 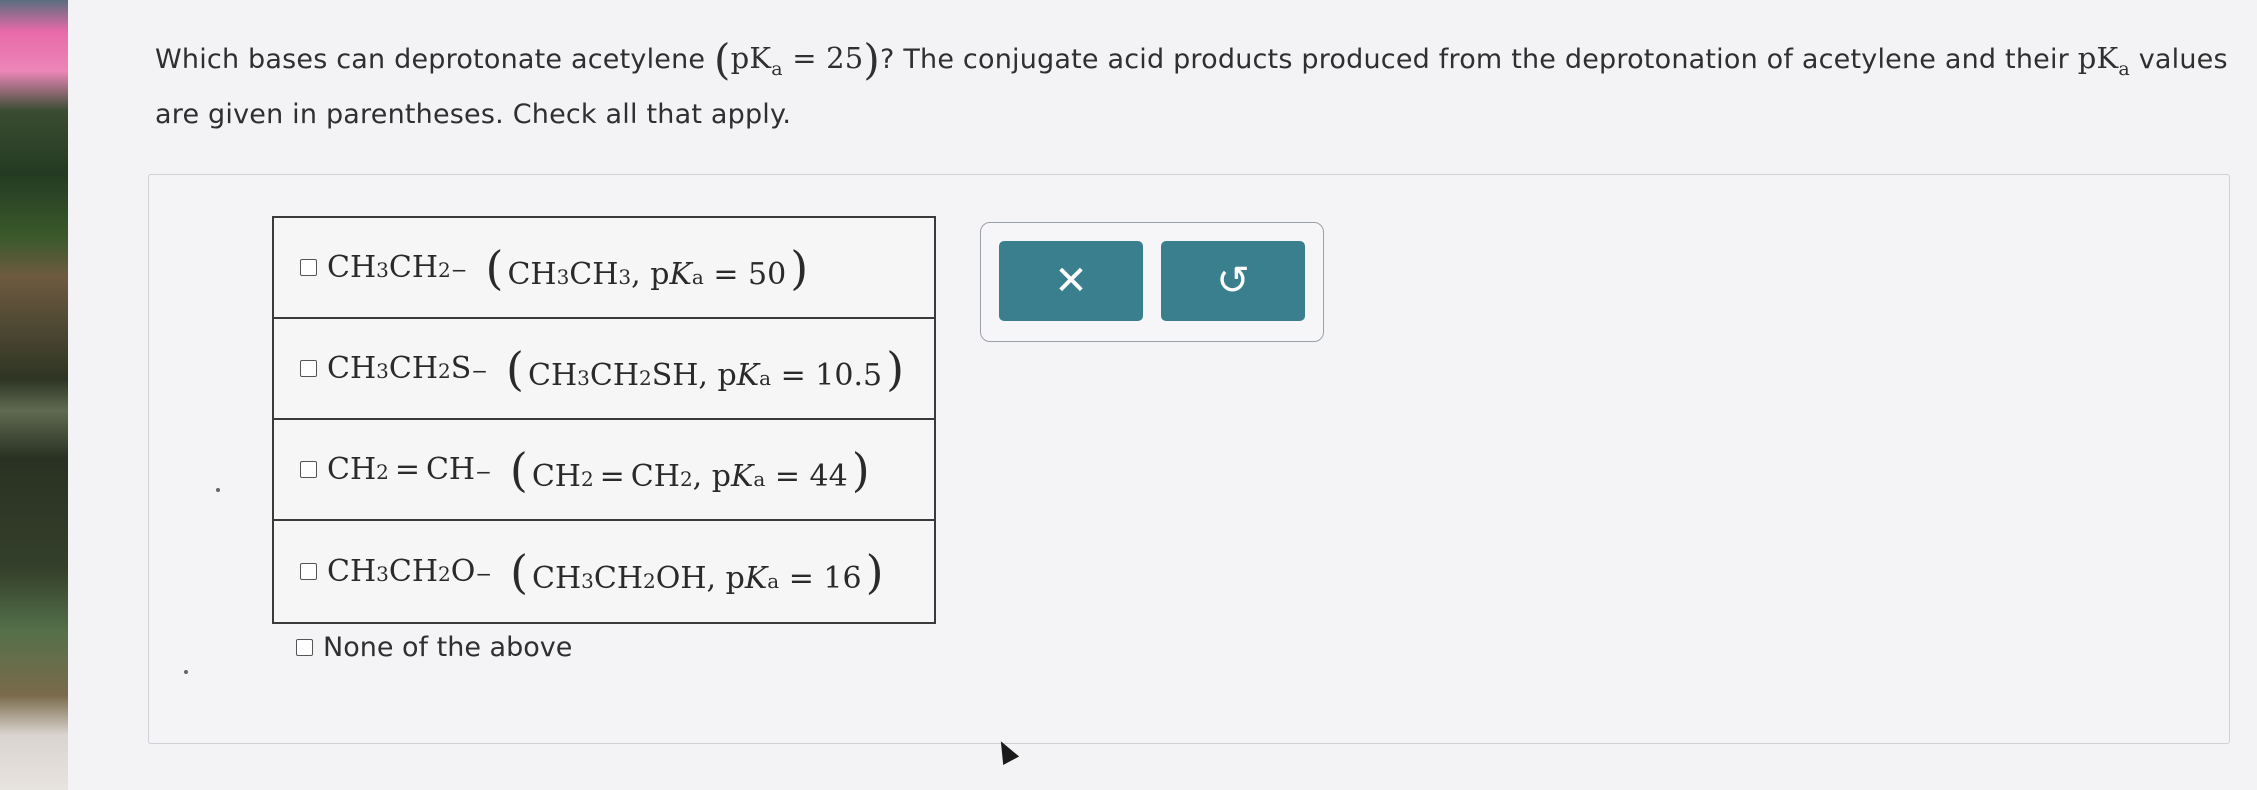 I want to click on acetylene-pka: (pKa = 25), so click(x=797, y=59).